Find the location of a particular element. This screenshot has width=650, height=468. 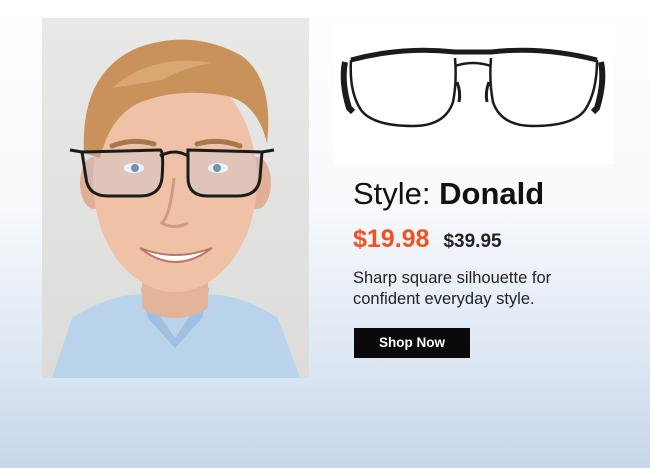

original-price: $39.95 is located at coordinates (472, 241).